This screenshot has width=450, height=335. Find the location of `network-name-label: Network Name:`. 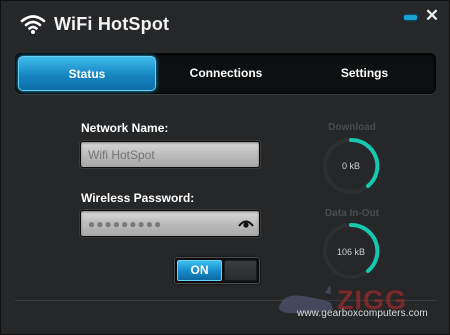

network-name-label: Network Name: is located at coordinates (125, 128).